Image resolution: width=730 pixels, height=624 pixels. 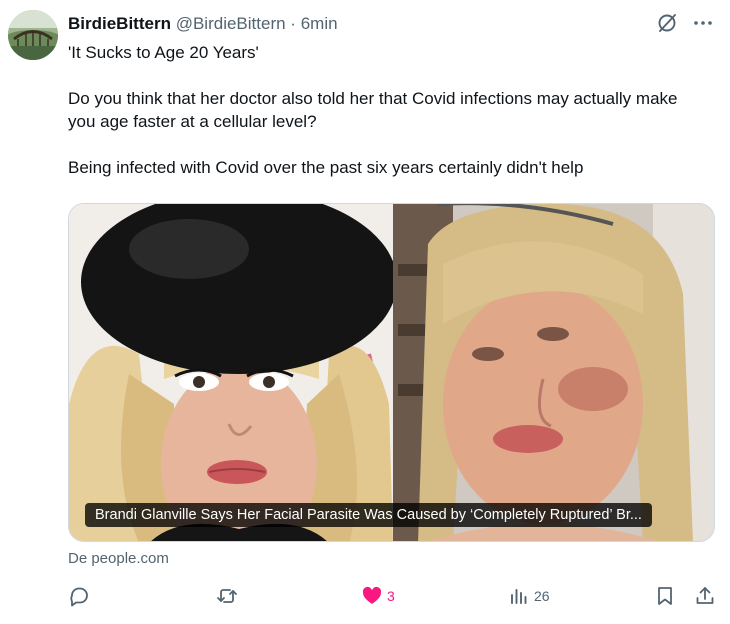 I want to click on timestamp: 6min, so click(x=319, y=23).